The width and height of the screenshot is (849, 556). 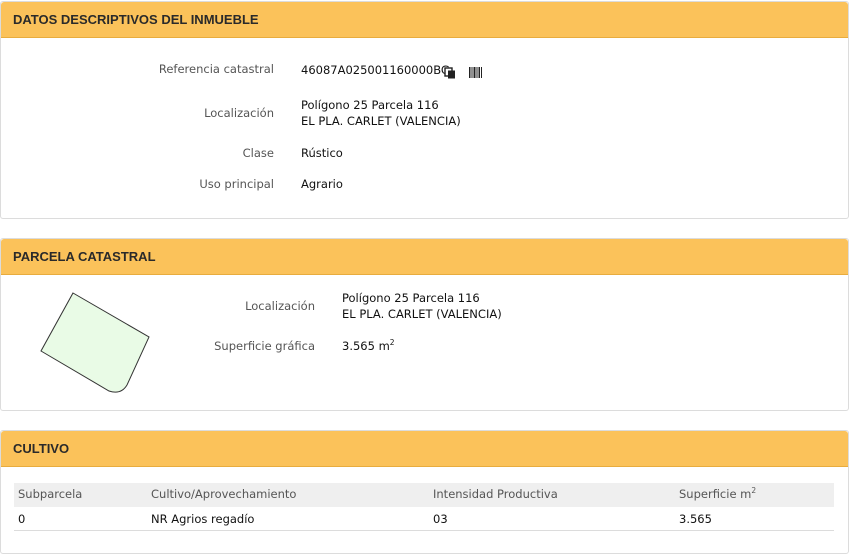 I want to click on cultivo-header: CULTIVO, so click(x=424, y=449).